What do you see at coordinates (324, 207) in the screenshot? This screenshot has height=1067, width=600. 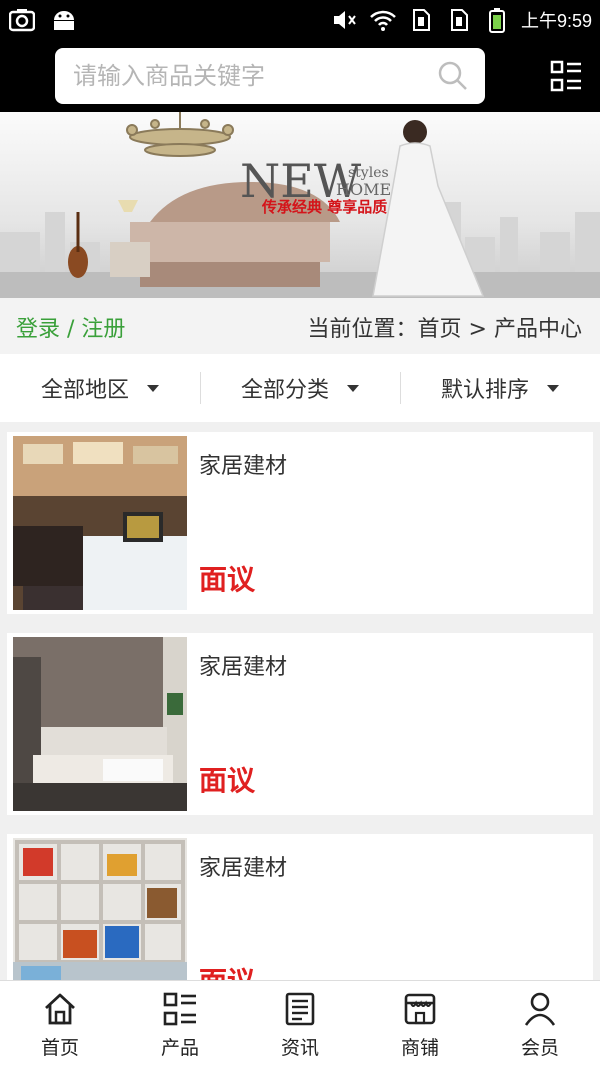 I see `banner-slogan: 传承经典 尊享品质` at bounding box center [324, 207].